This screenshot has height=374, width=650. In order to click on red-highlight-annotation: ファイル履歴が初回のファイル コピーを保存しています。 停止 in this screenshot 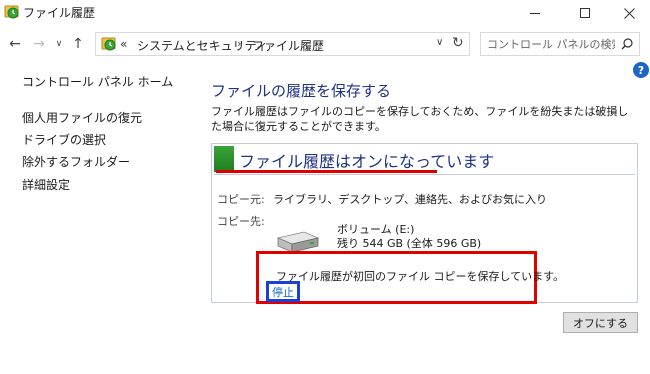, I will do `click(410, 277)`.